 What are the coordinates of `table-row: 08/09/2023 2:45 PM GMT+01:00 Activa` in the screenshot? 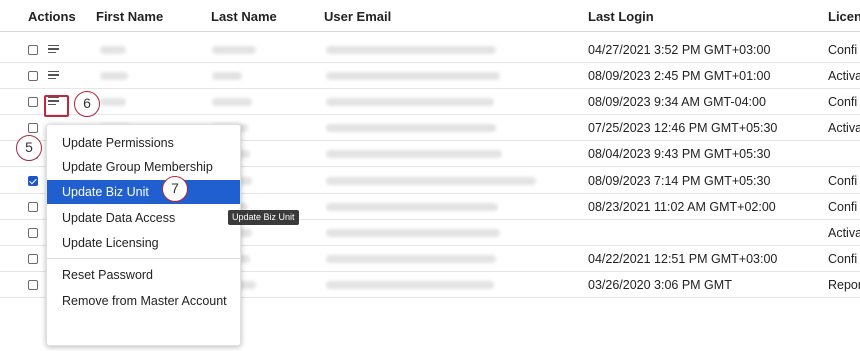 It's located at (430, 76).